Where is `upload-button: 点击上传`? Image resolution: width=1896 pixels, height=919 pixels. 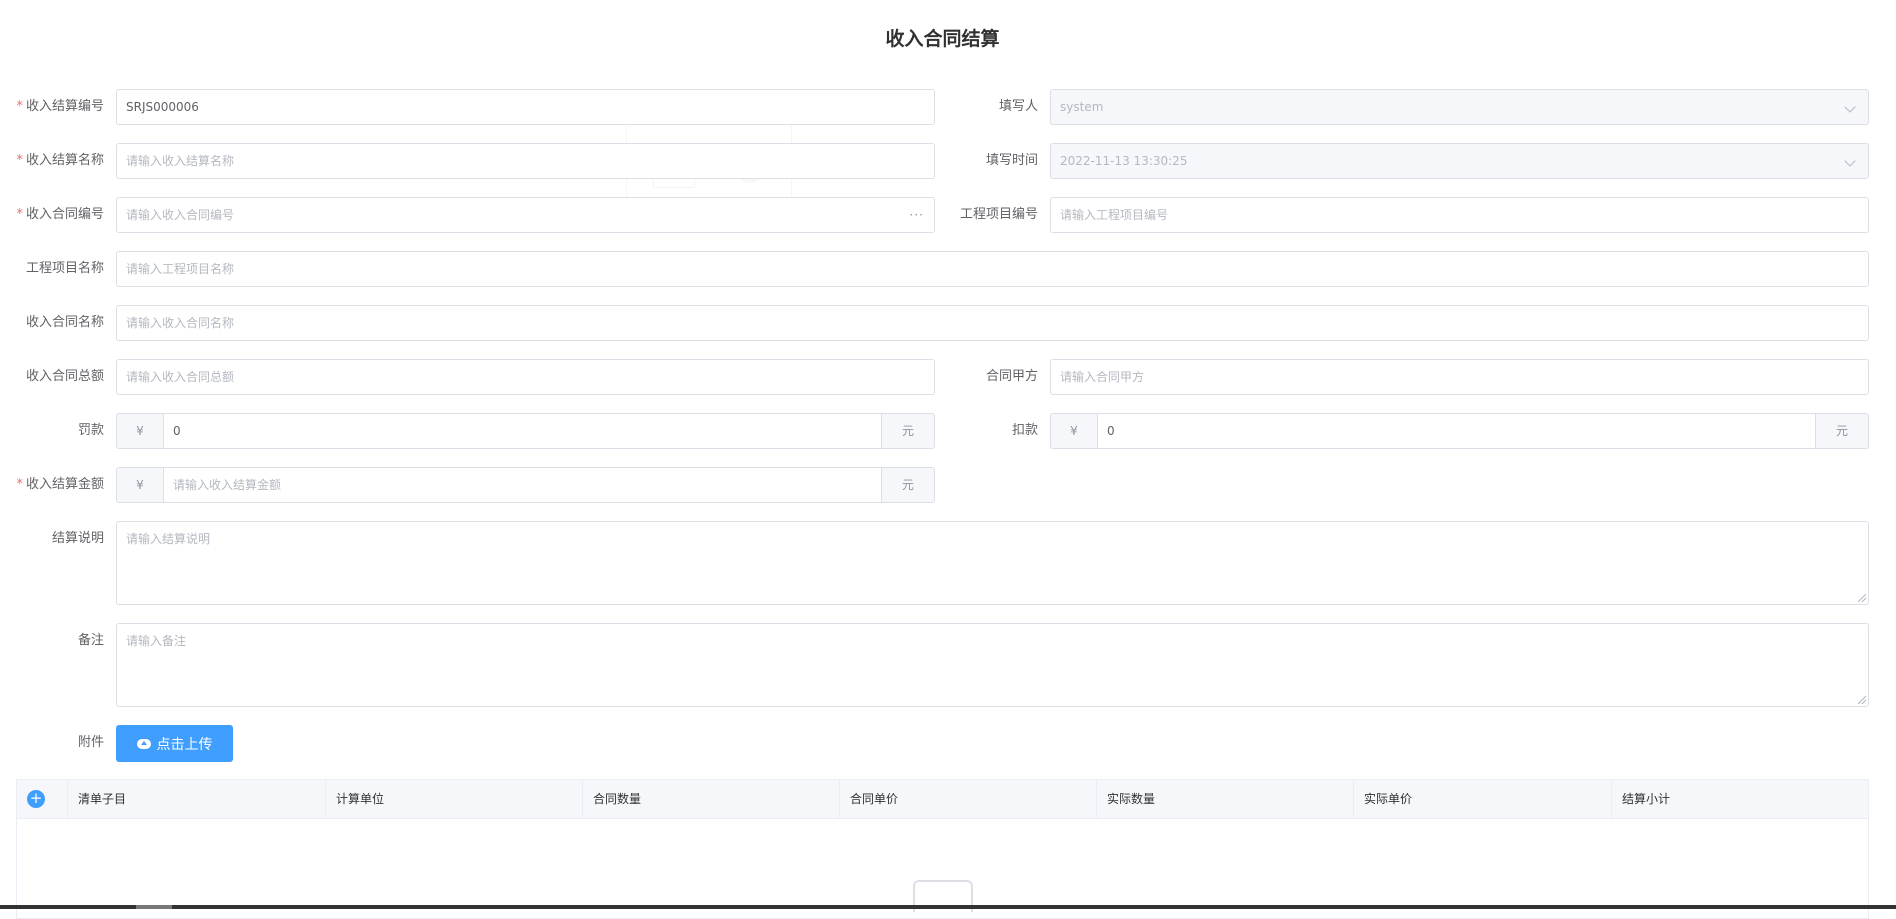 upload-button: 点击上传 is located at coordinates (174, 743).